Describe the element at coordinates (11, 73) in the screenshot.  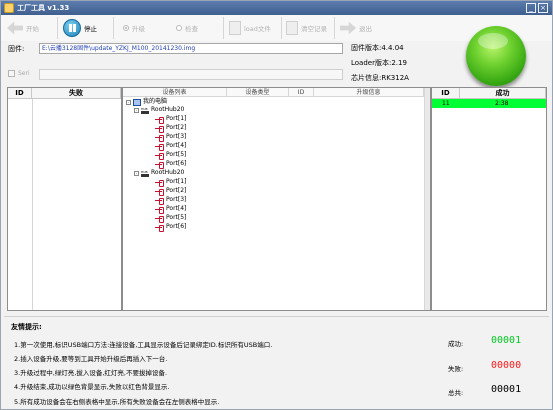
I see `serial-checkbox` at that location.